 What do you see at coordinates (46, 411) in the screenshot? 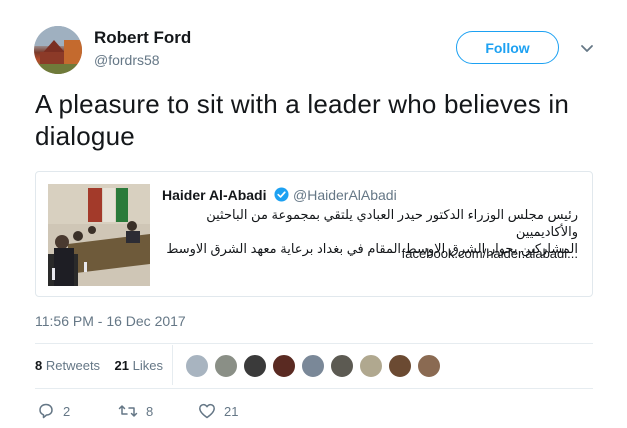
I see `reply-icon` at bounding box center [46, 411].